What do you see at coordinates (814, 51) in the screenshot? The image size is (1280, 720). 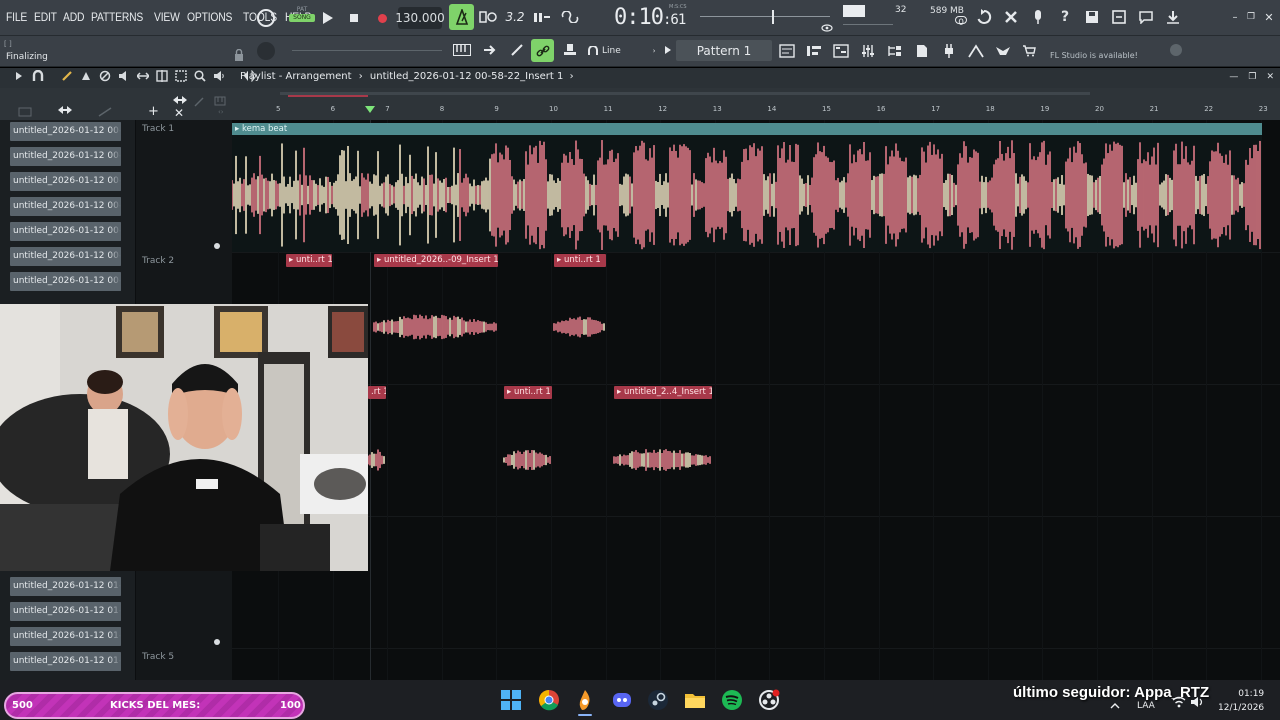 I see `channel-rack-window-icon` at bounding box center [814, 51].